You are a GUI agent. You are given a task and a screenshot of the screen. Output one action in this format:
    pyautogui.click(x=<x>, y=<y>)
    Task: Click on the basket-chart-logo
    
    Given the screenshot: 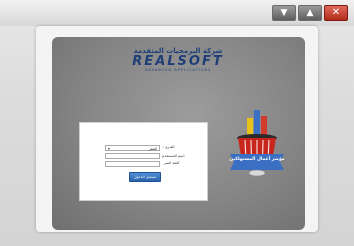 What is the action you would take?
    pyautogui.click(x=257, y=143)
    